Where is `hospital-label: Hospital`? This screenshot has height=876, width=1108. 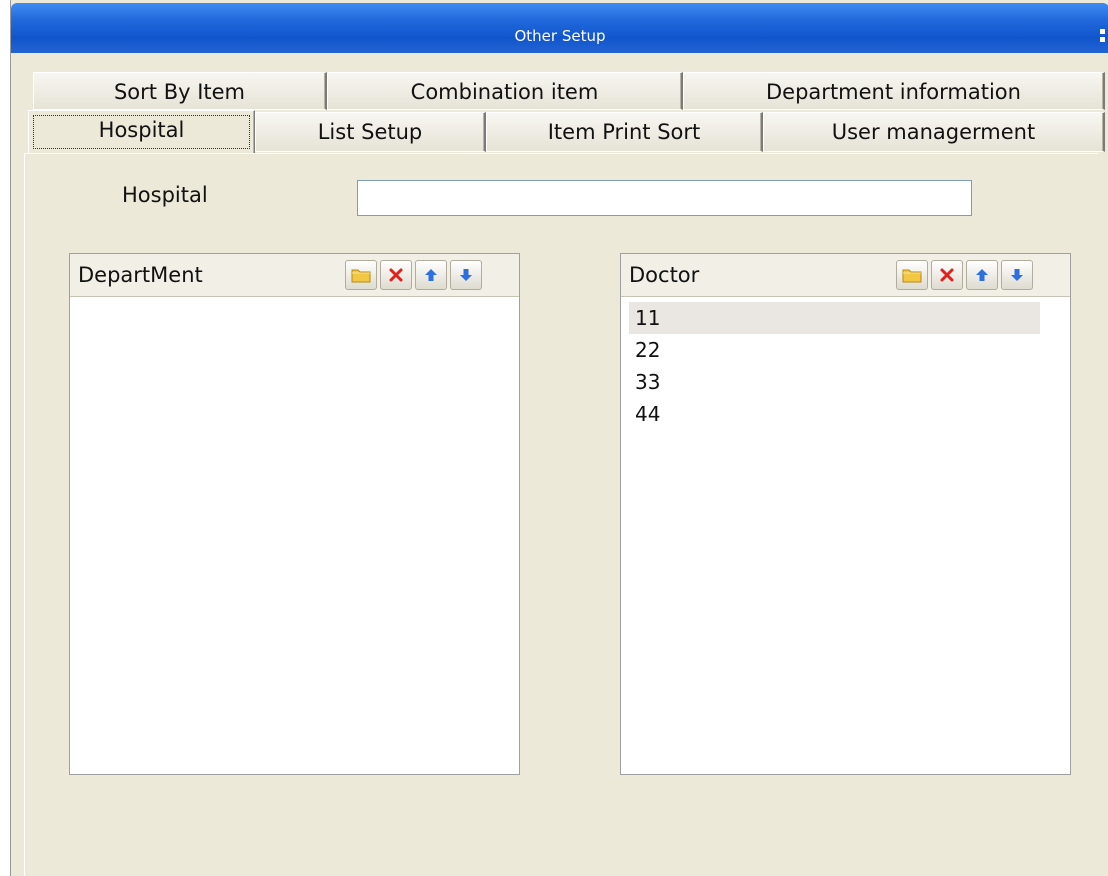 hospital-label: Hospital is located at coordinates (165, 195).